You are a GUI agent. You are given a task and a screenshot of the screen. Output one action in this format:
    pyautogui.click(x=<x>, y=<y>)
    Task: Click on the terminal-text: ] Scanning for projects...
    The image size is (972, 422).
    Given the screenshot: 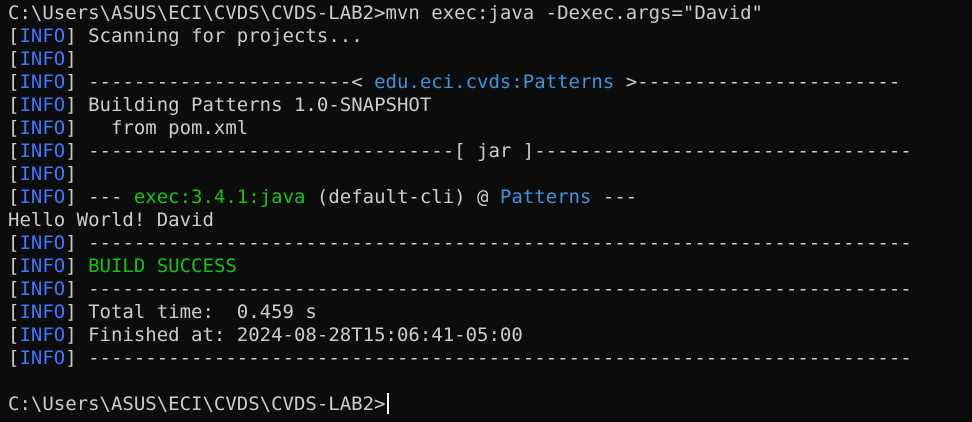 What is the action you would take?
    pyautogui.click(x=214, y=36)
    